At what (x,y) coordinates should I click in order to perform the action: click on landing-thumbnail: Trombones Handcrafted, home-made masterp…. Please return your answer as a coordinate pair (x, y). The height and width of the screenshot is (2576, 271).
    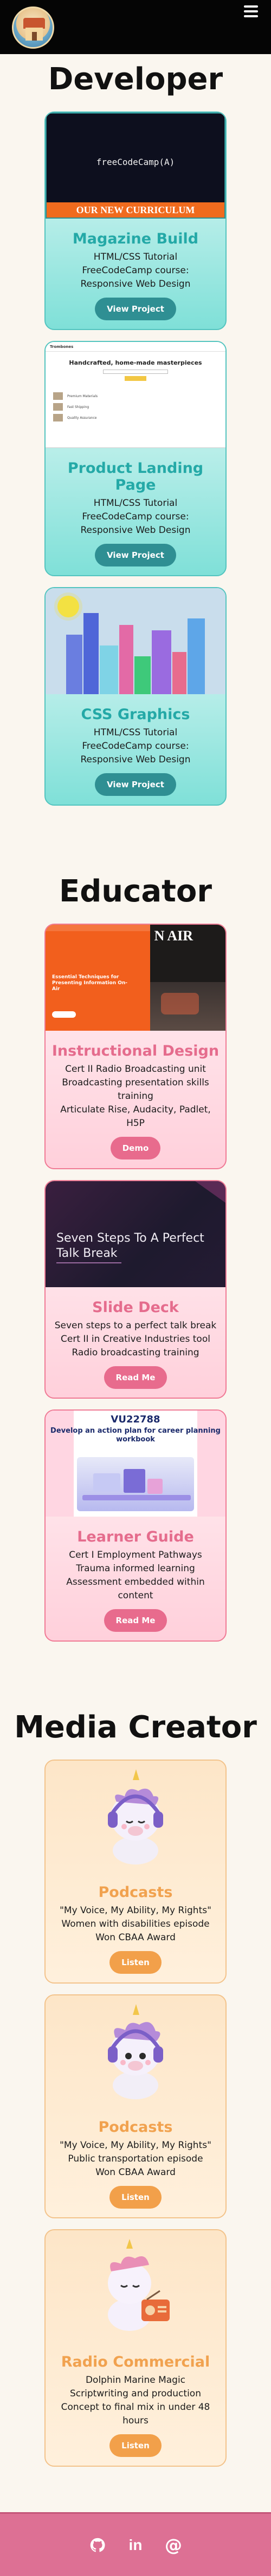
    Looking at the image, I should click on (135, 395).